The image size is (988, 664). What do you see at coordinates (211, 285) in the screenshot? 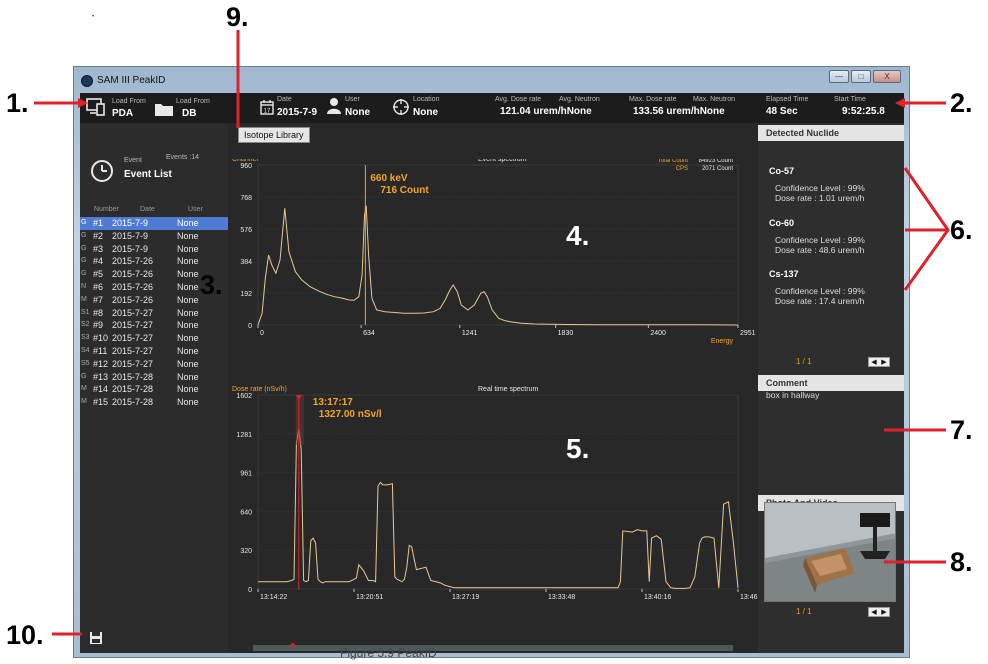
I see `callout-3: 3.` at bounding box center [211, 285].